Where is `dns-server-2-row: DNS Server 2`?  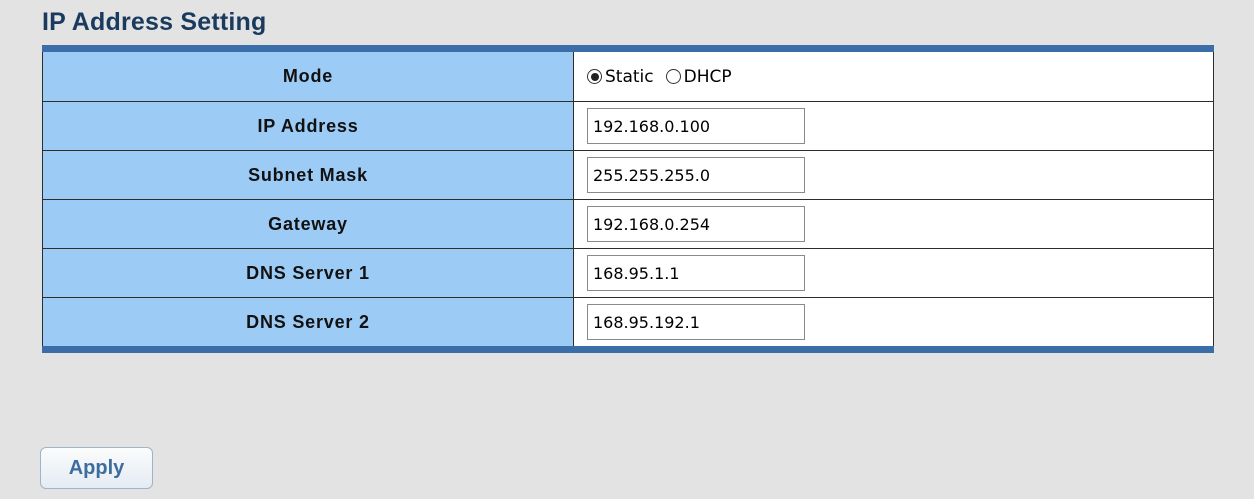 dns-server-2-row: DNS Server 2 is located at coordinates (628, 323).